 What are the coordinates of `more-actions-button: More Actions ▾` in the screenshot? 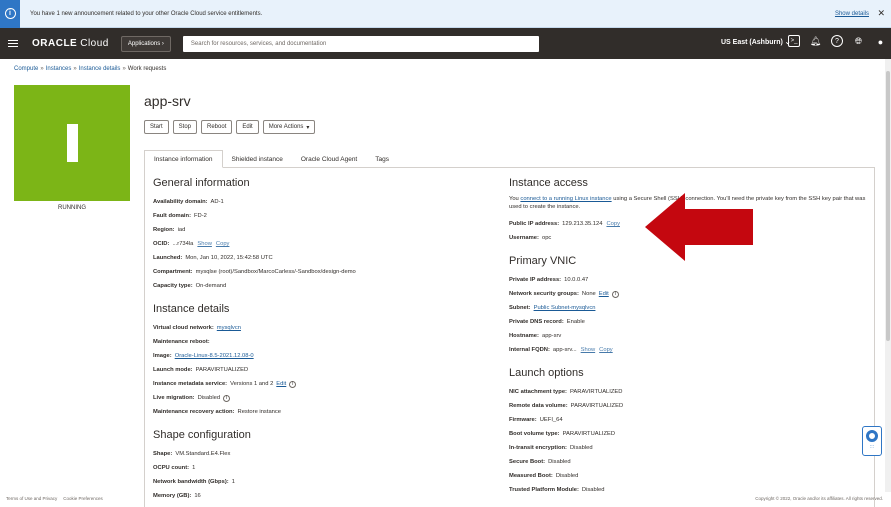 It's located at (289, 127).